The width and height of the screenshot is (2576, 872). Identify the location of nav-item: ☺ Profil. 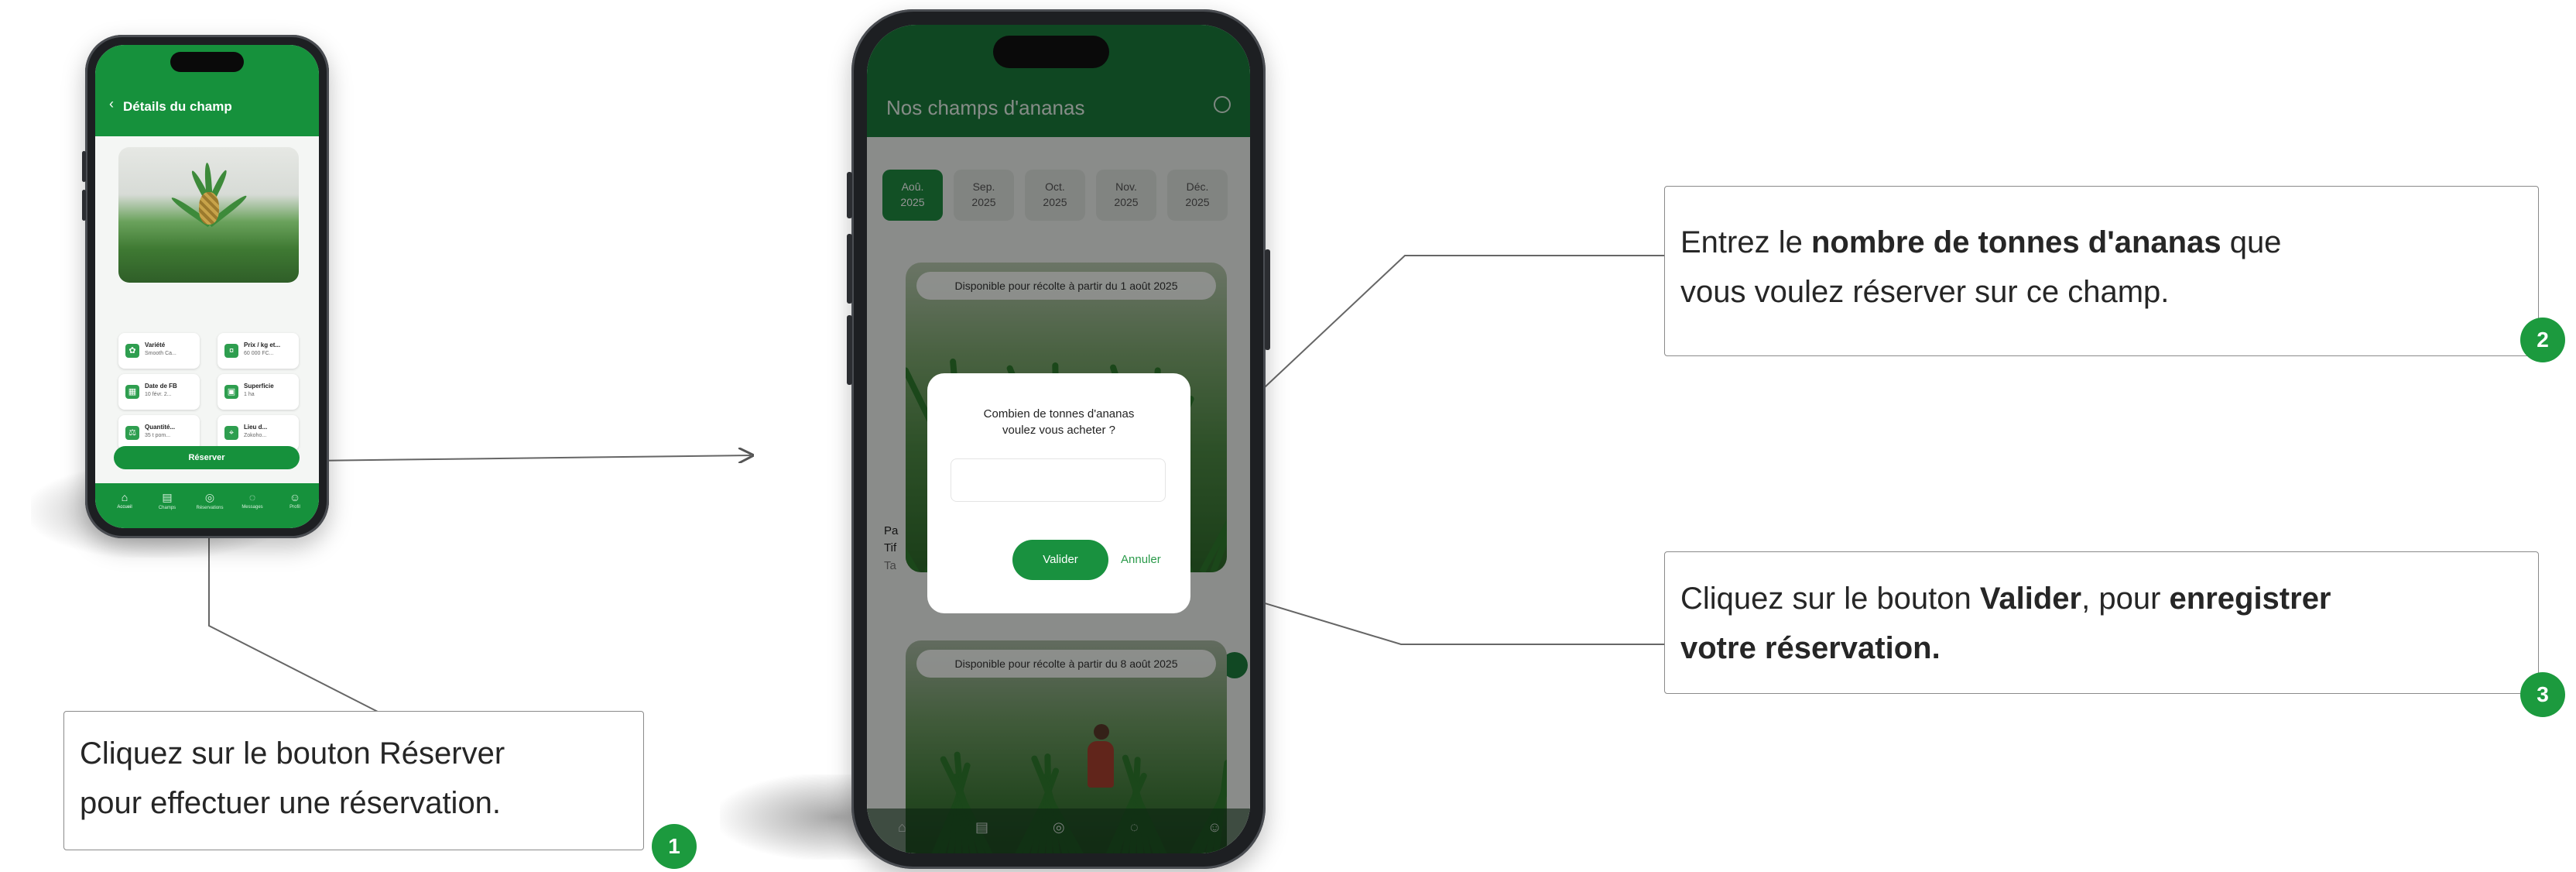
(294, 500).